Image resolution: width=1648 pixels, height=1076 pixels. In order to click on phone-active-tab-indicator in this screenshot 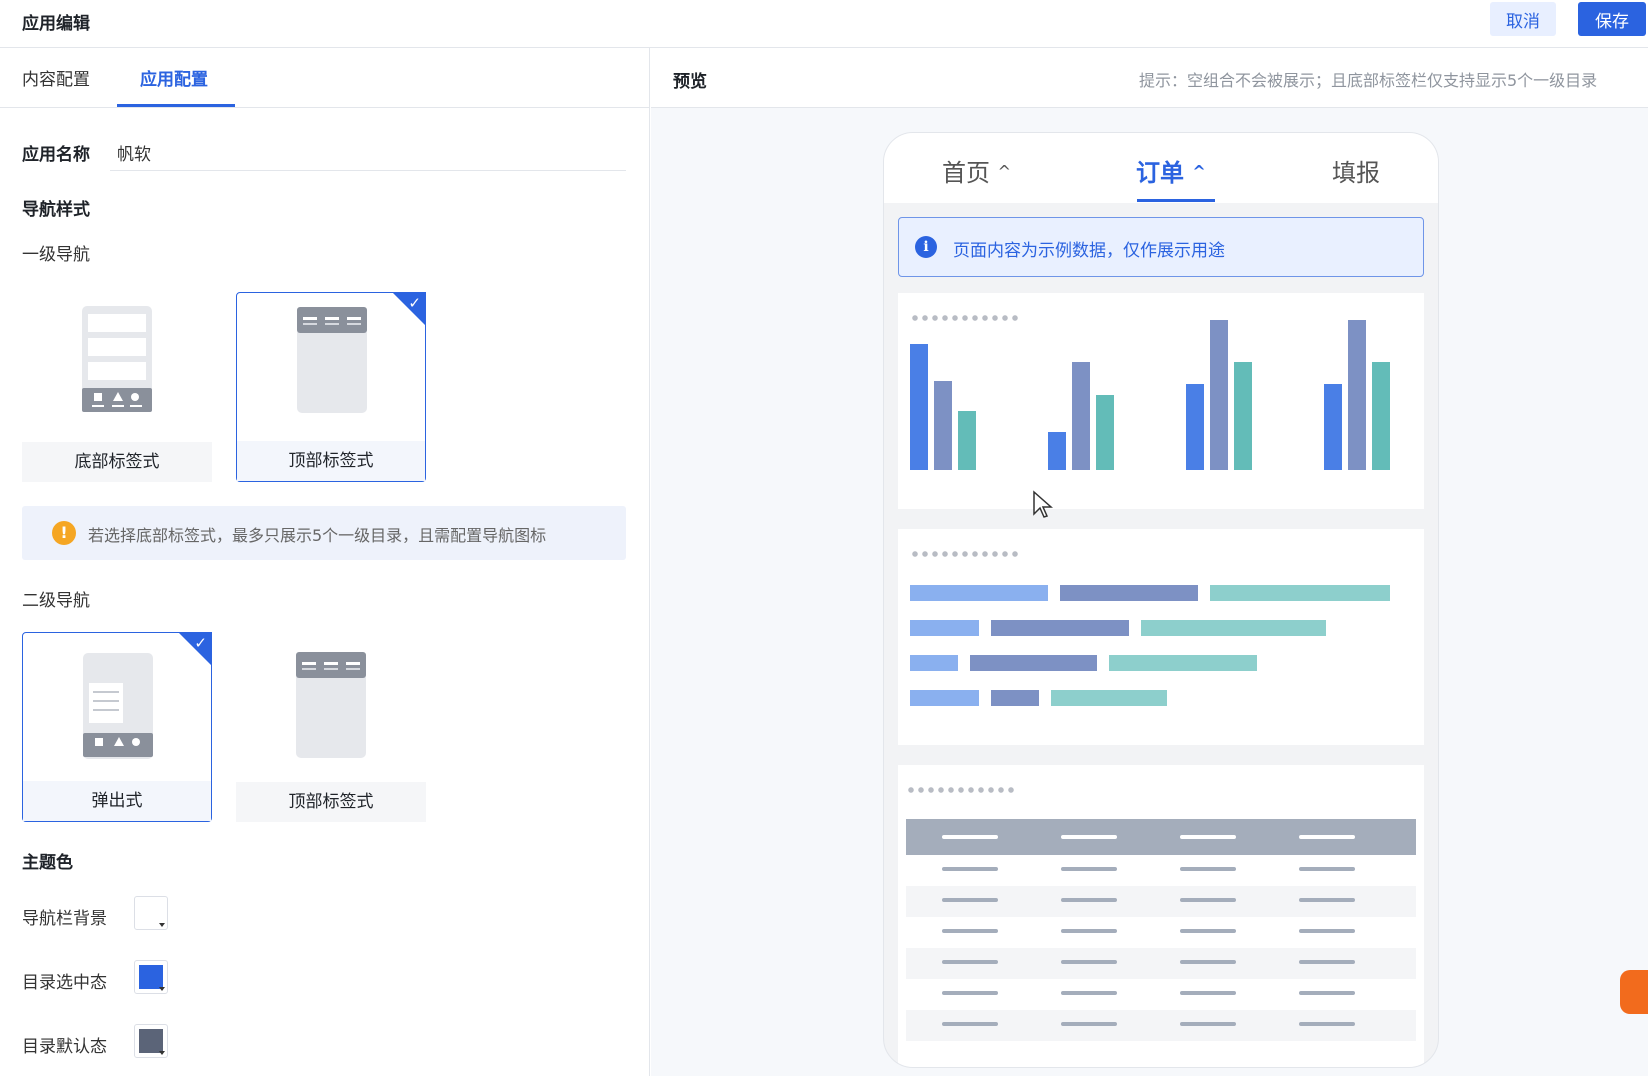, I will do `click(1176, 200)`.